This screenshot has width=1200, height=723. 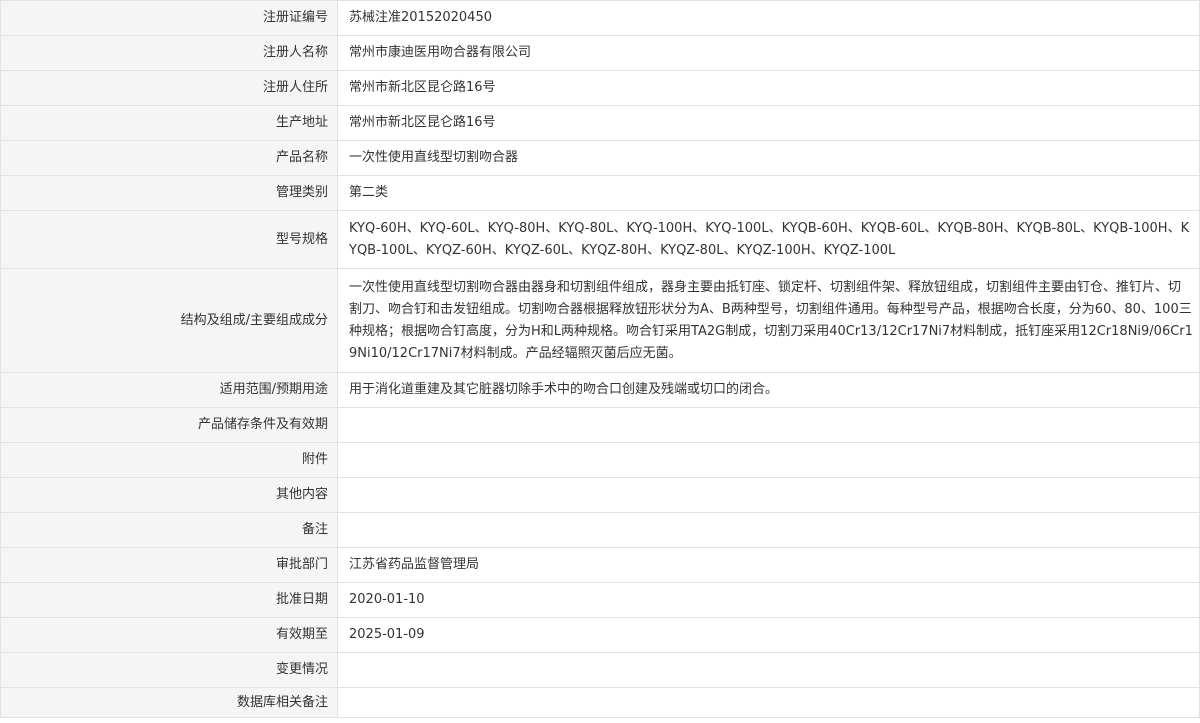 I want to click on row-value: 常州市康迪医用吻合器有限公司, so click(x=768, y=53).